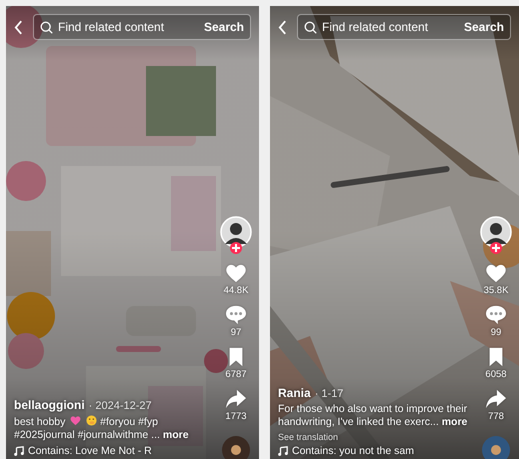 This screenshot has width=519, height=459. I want to click on music-title: Contains: Love Me Not - R, so click(90, 451).